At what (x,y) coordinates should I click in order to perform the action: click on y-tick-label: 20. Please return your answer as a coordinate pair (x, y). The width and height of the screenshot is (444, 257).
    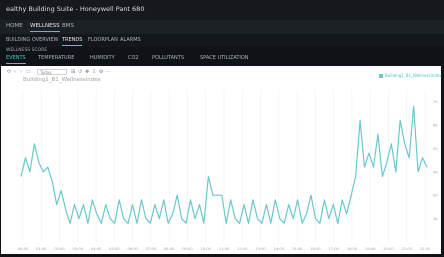
    Looking at the image, I should click on (435, 219).